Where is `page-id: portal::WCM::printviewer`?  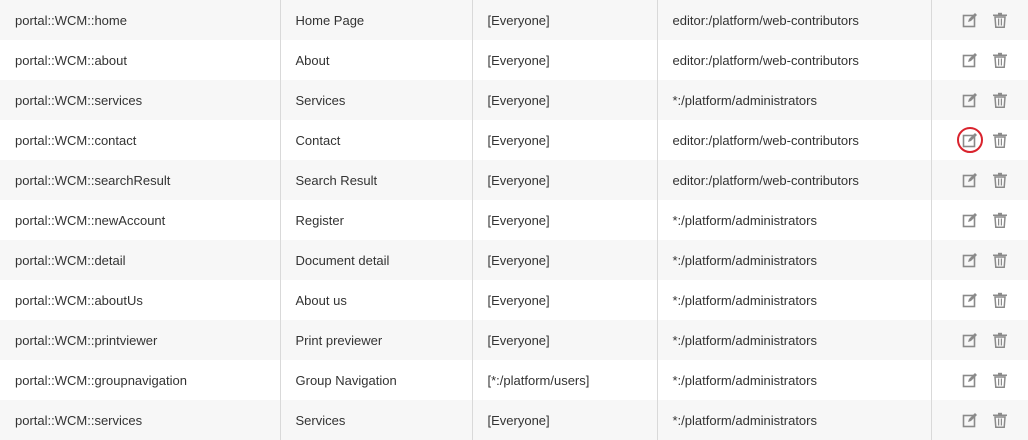 page-id: portal::WCM::printviewer is located at coordinates (86, 340).